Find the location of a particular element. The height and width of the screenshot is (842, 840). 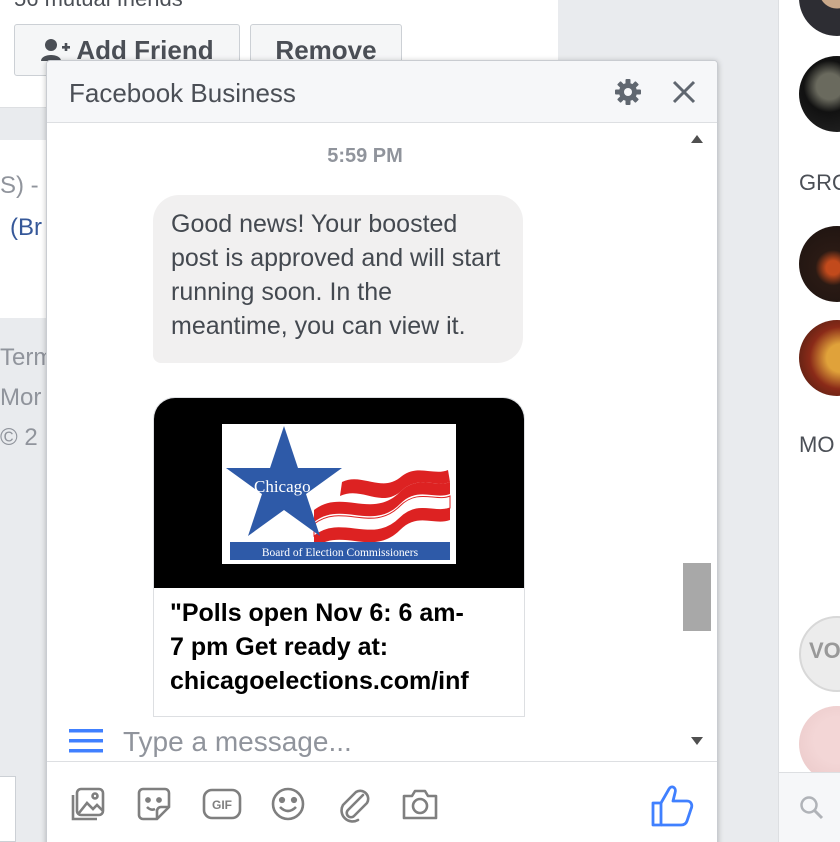

chicago-elections-logo: Chicago Board of Election Commissioners is located at coordinates (339, 494).